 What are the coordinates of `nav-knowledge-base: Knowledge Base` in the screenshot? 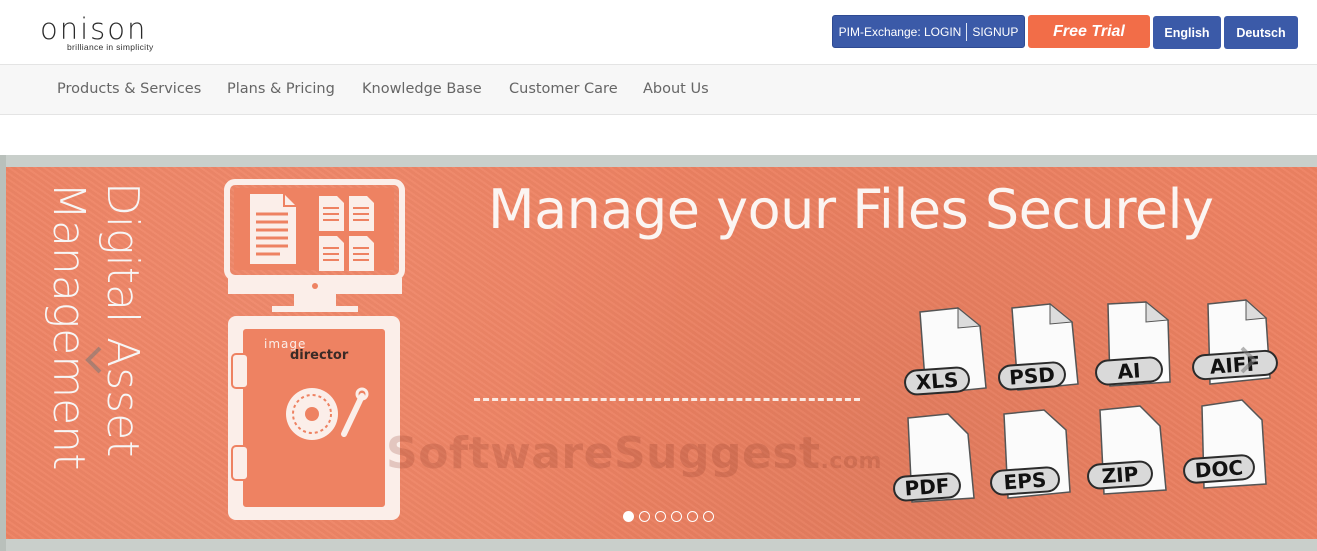 It's located at (422, 89).